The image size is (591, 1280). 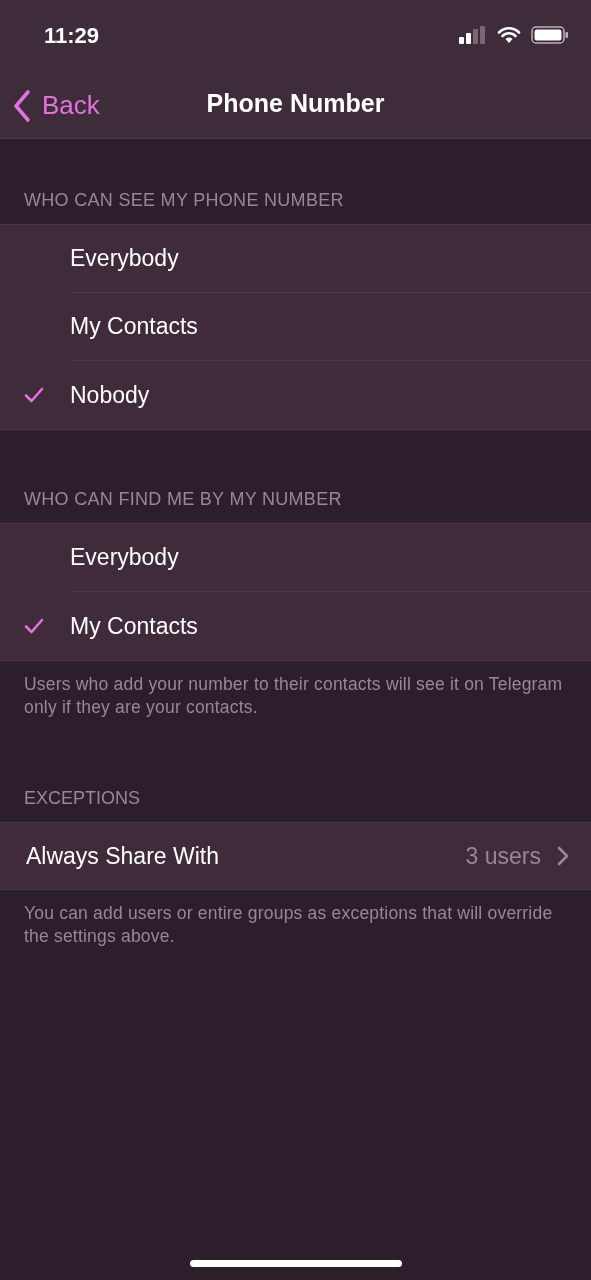 What do you see at coordinates (110, 395) in the screenshot?
I see `option-label: Nobody` at bounding box center [110, 395].